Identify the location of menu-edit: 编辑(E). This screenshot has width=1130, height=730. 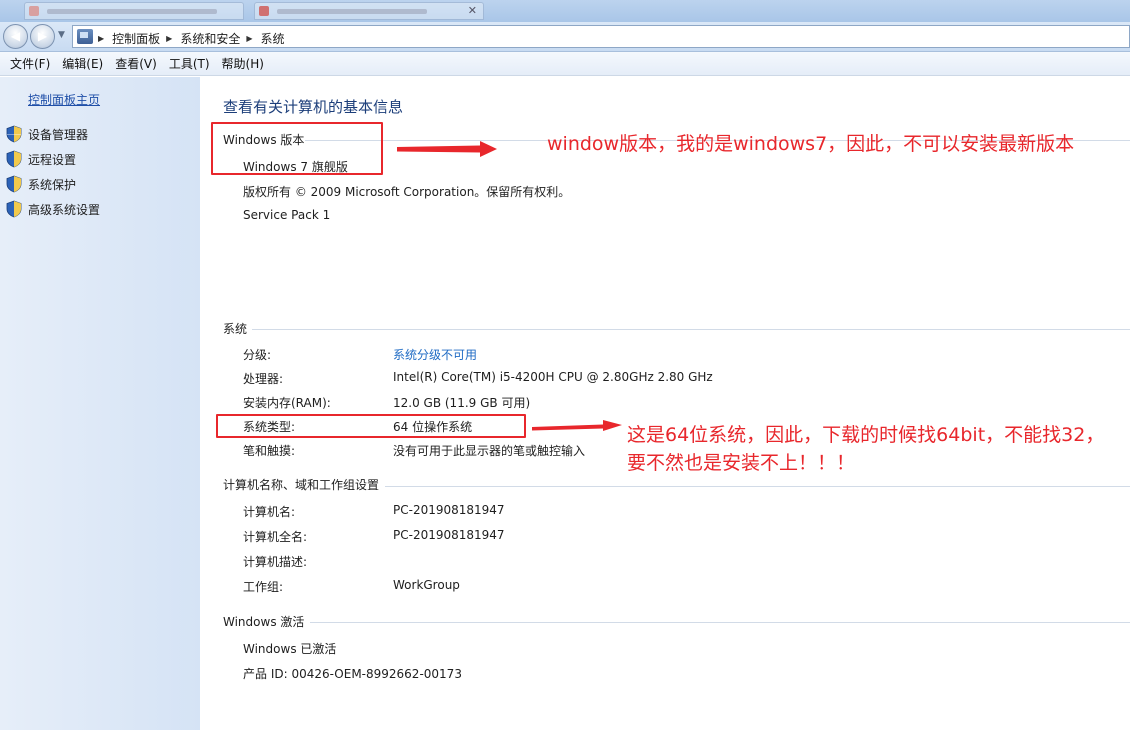
(82, 63).